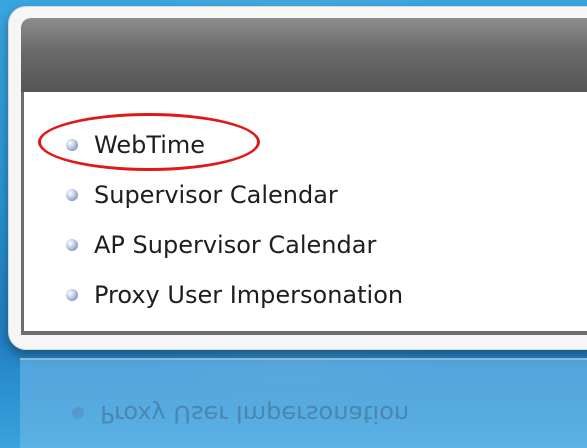 This screenshot has height=448, width=587. Describe the element at coordinates (216, 195) in the screenshot. I see `menu-item-label: Supervisor Calendar` at that location.